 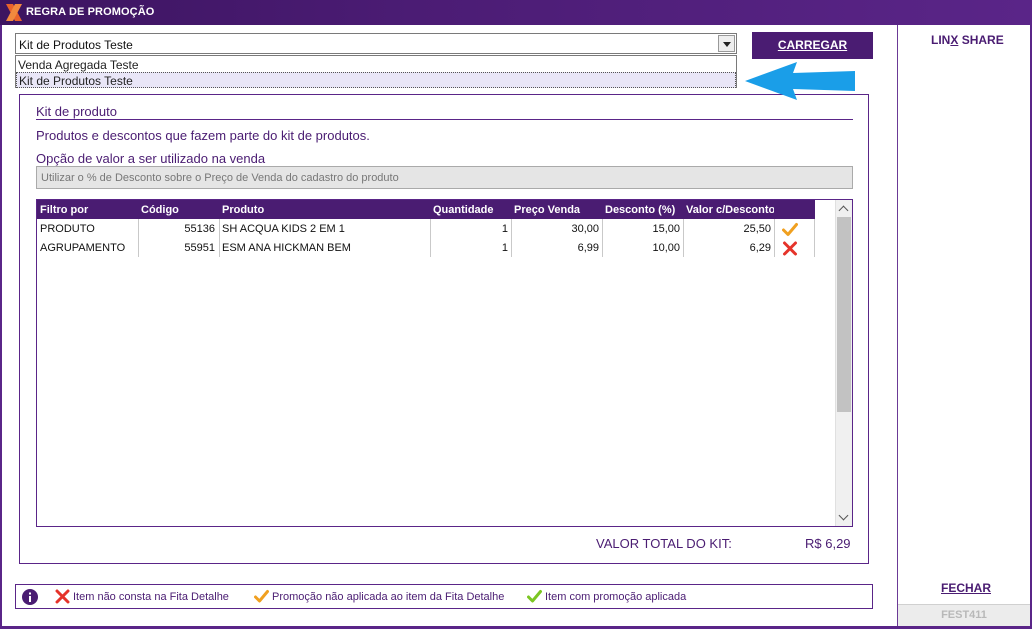 I want to click on cell-desconto: 10,00, so click(x=666, y=248).